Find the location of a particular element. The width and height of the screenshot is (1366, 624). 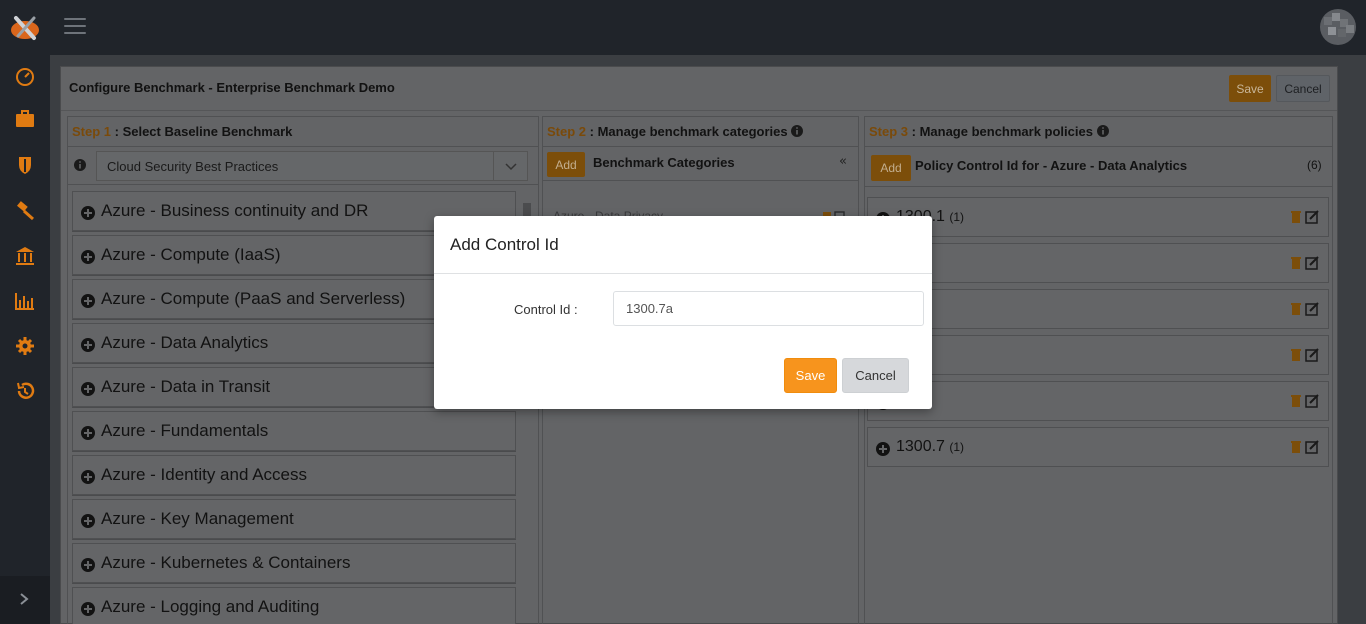

step3-heading: Step 3 : Manage benchmark policies is located at coordinates (1098, 132).